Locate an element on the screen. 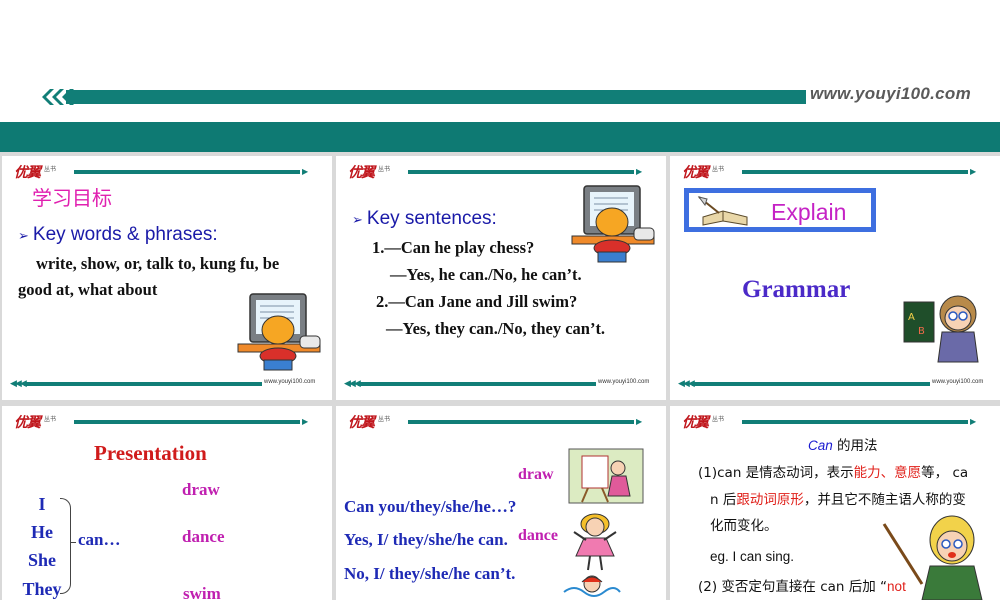  body-line: —Yes, they can./No, they can’t. is located at coordinates (496, 328).